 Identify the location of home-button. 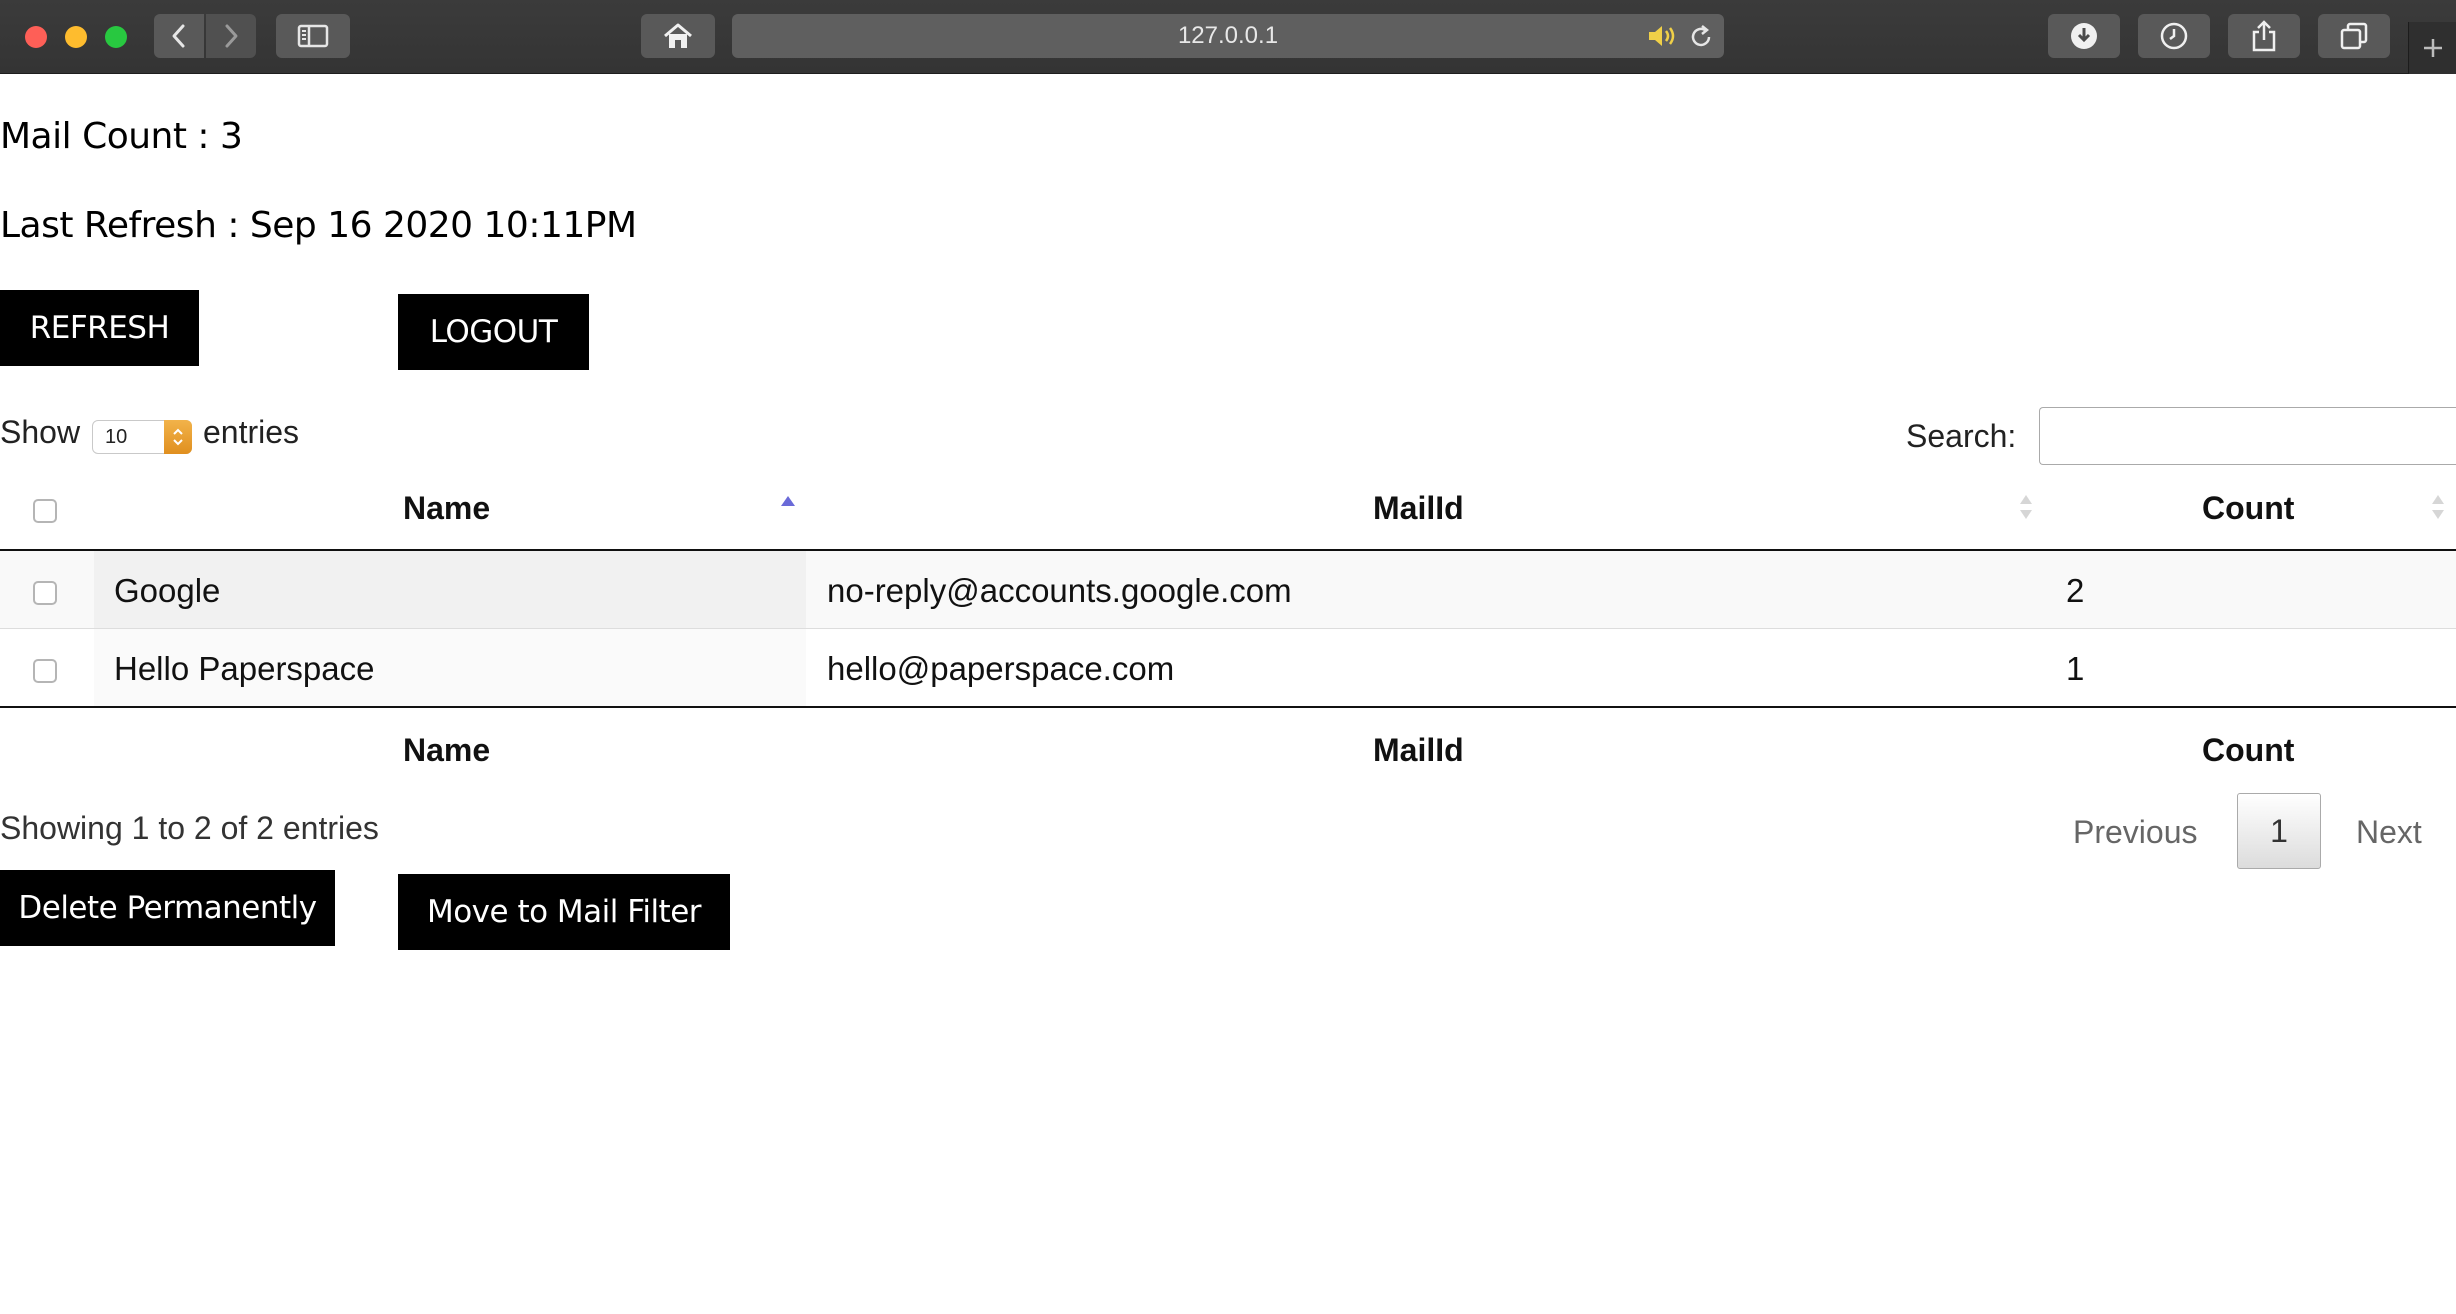
(678, 36).